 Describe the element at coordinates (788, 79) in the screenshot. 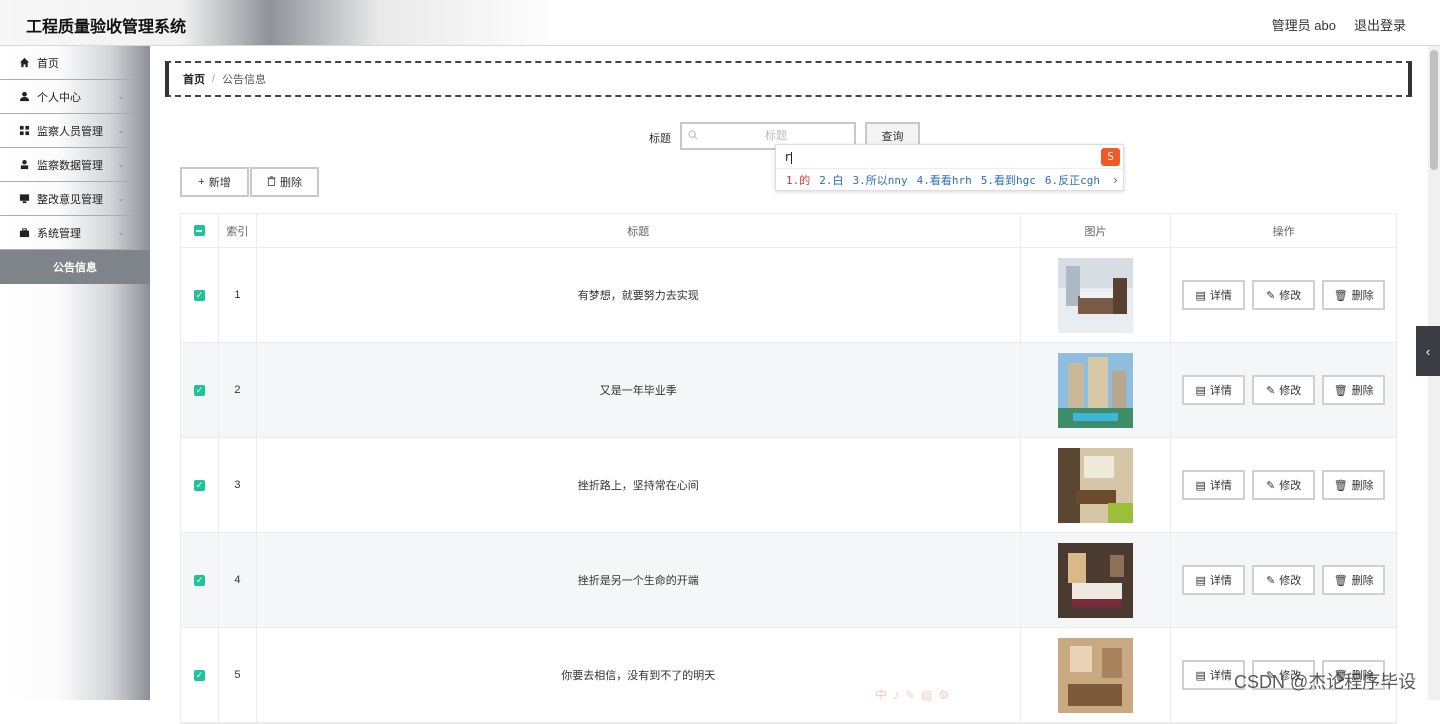

I see `breadcrumb: 首页 / 公告信息` at that location.